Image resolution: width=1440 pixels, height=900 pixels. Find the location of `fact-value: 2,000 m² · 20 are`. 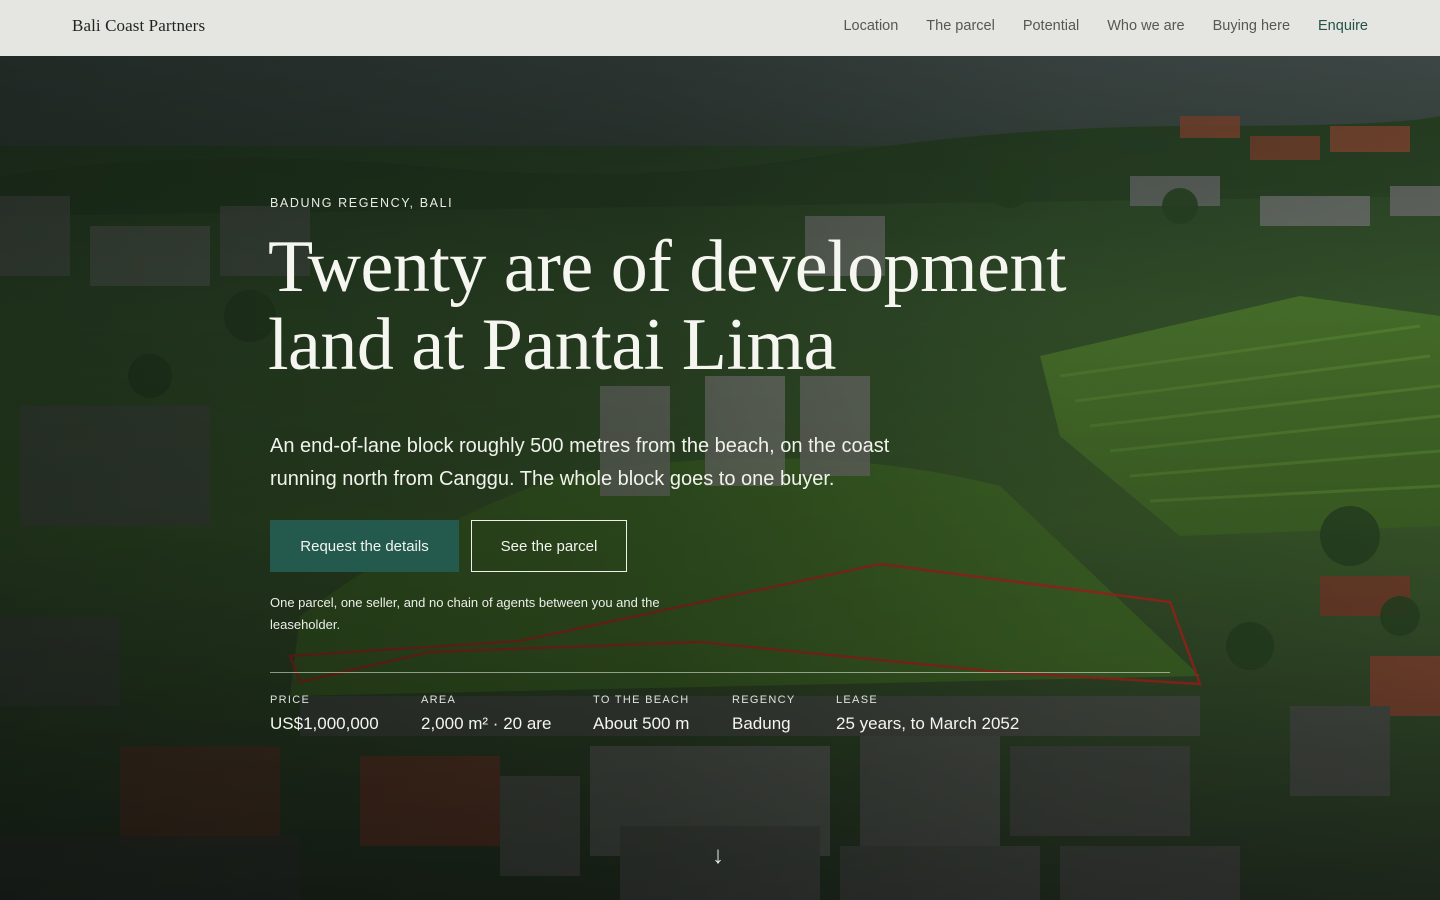

fact-value: 2,000 m² · 20 are is located at coordinates (486, 723).